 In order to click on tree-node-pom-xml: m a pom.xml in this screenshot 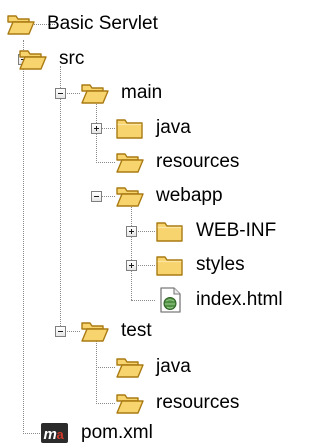, I will do `click(96, 433)`.